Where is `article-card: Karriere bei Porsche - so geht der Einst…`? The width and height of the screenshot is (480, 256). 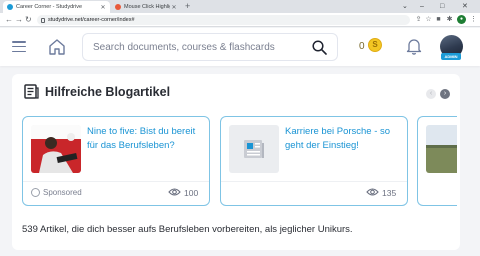 article-card: Karriere bei Porsche - so geht der Einst… is located at coordinates (314, 161).